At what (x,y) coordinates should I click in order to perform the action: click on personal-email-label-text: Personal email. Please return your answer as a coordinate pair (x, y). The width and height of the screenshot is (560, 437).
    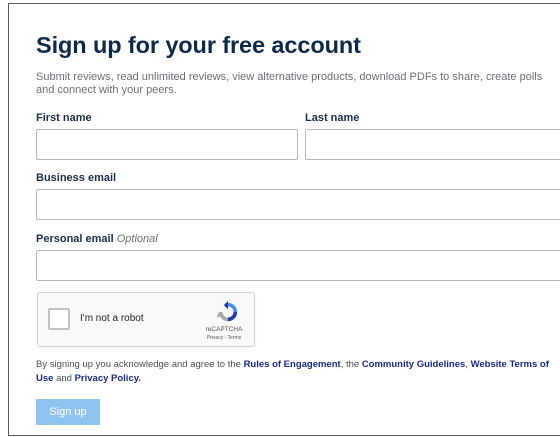
    Looking at the image, I should click on (75, 239).